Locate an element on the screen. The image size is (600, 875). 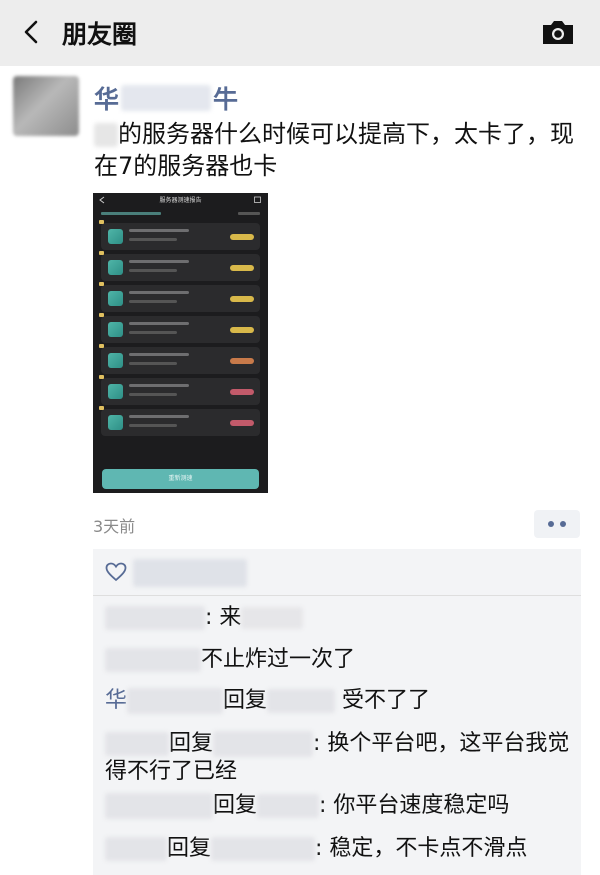
image-title: 服务器测速报告 is located at coordinates (180, 200).